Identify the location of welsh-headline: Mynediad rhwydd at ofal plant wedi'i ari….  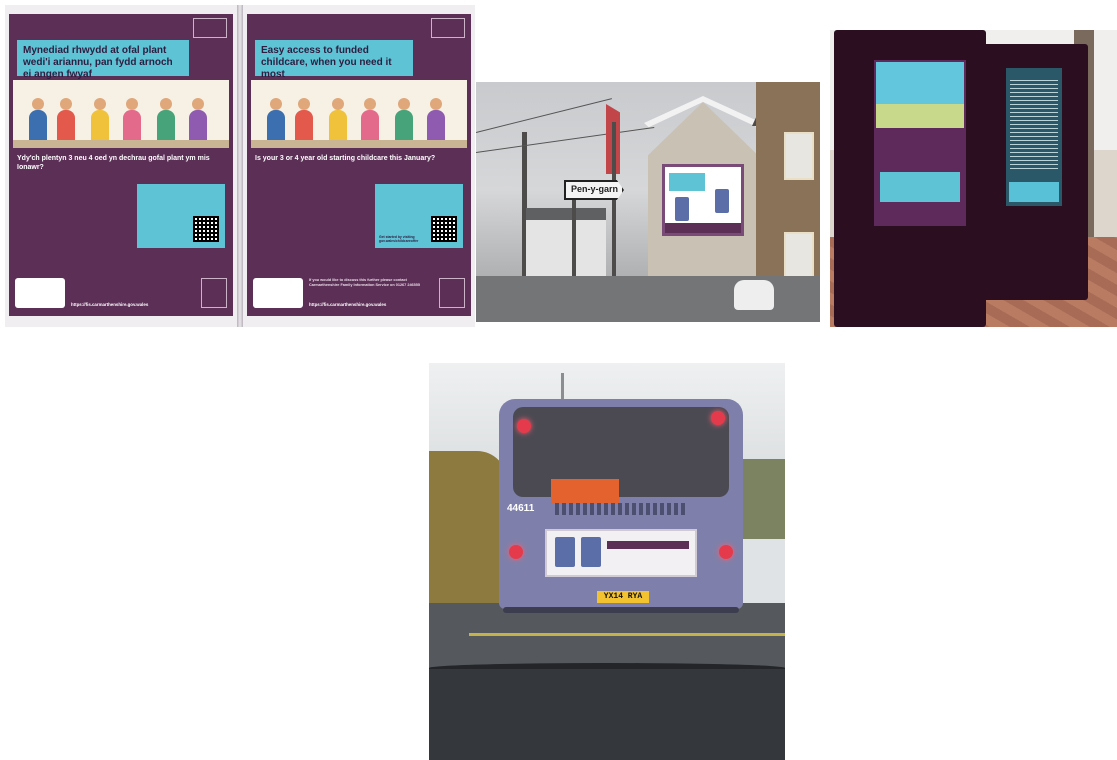
(103, 60).